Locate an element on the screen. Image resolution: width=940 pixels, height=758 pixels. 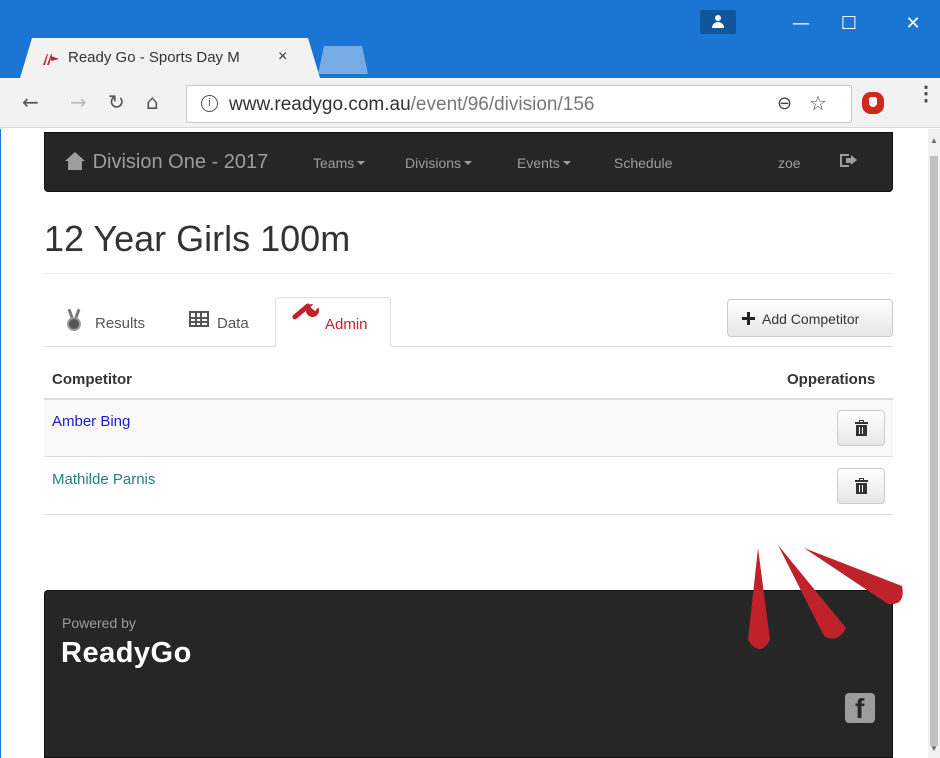
browser-menu-icon: ⋮ is located at coordinates (926, 94).